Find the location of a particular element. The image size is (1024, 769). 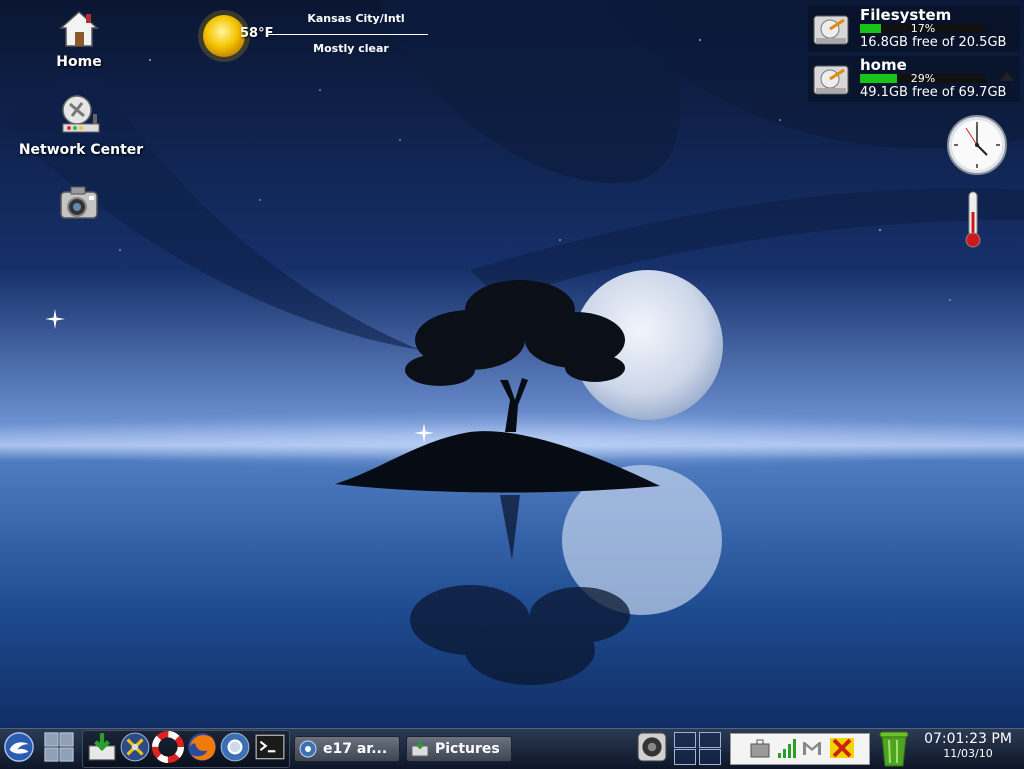

firefox-icon is located at coordinates (202, 747).